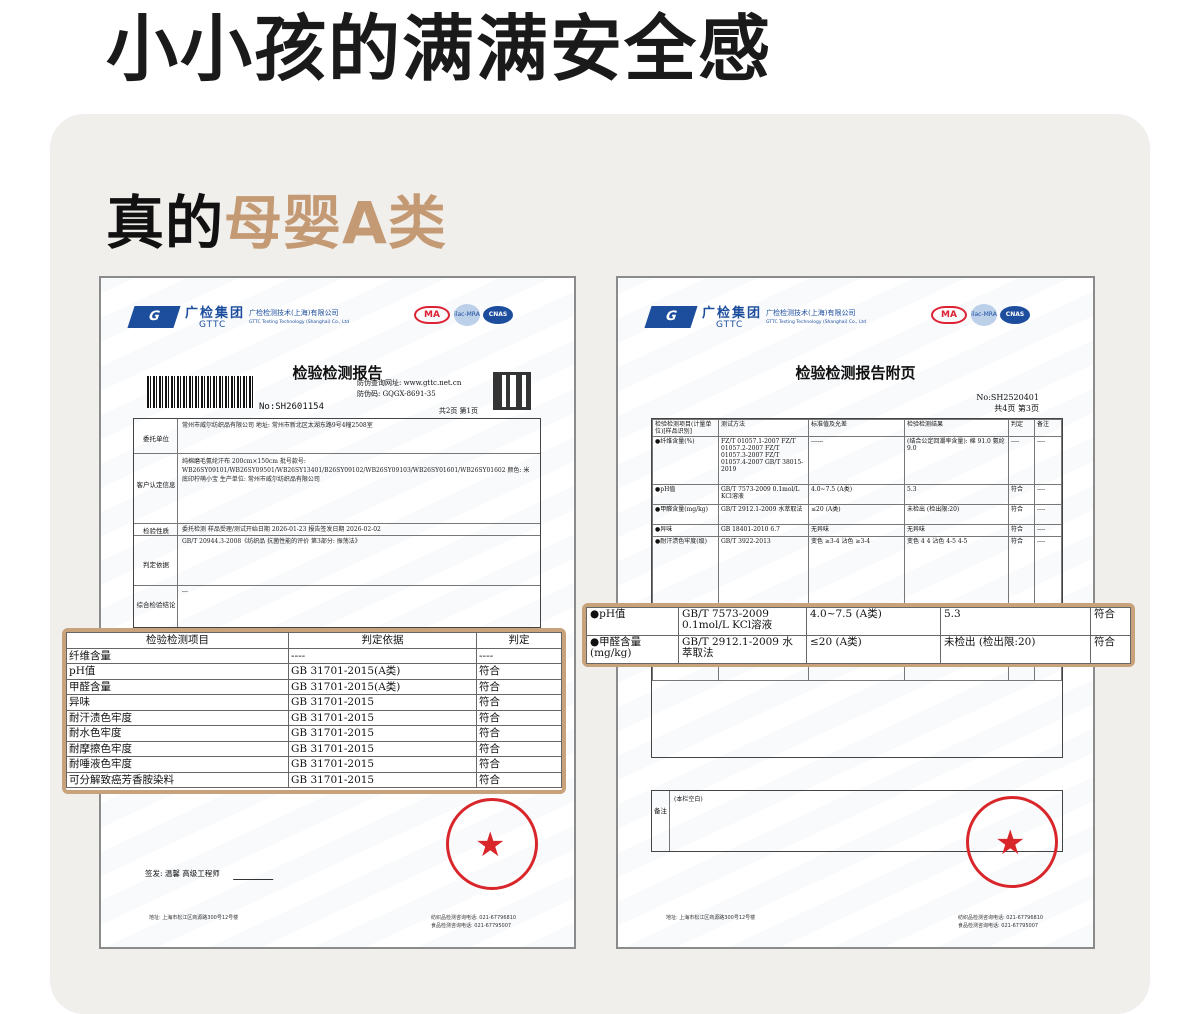 This screenshot has width=1200, height=1014. Describe the element at coordinates (277, 425) in the screenshot. I see `row-text: 常州市威尔纺织品有限公司 地址: 常州市新北区太湖东路9号4幢2508室` at that location.